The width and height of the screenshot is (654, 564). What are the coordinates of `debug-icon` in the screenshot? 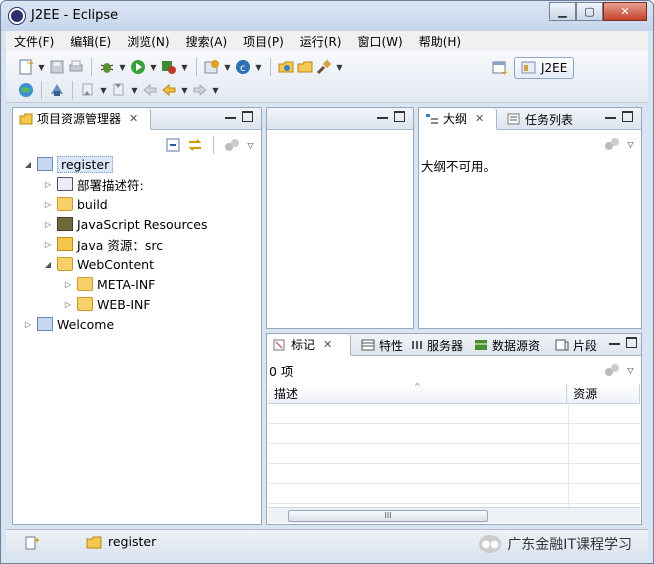 It's located at (107, 67).